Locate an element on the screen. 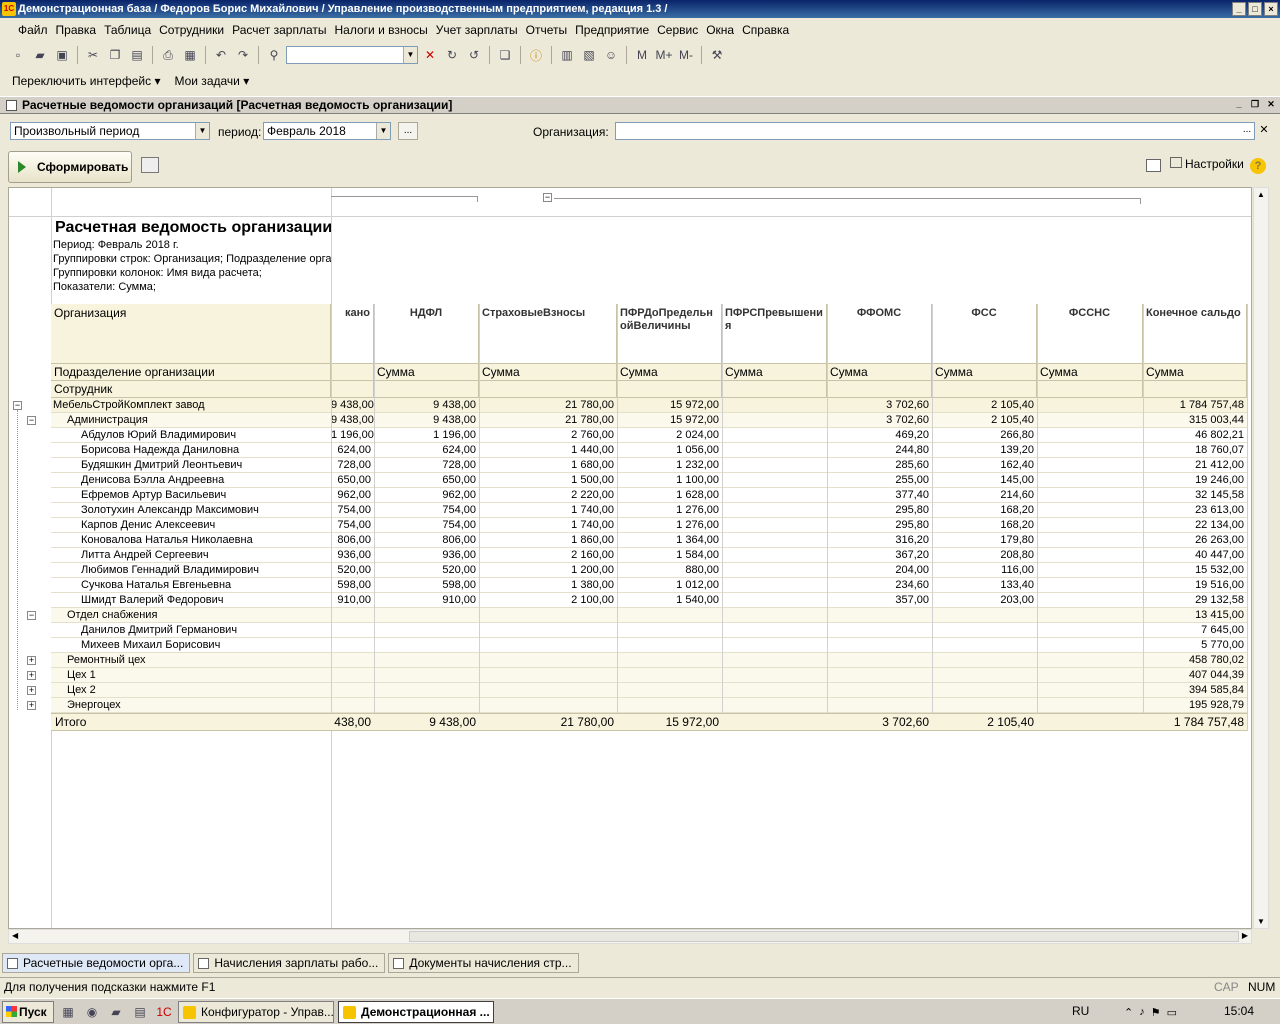  memory-minus-icon: M- is located at coordinates (686, 55).